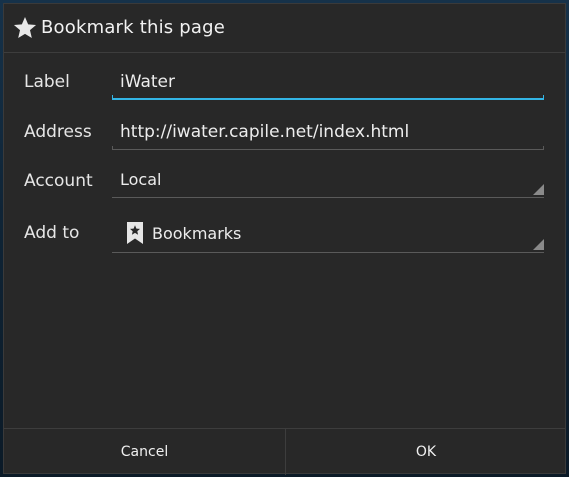 This screenshot has width=569, height=477. I want to click on account-caption: Account, so click(58, 181).